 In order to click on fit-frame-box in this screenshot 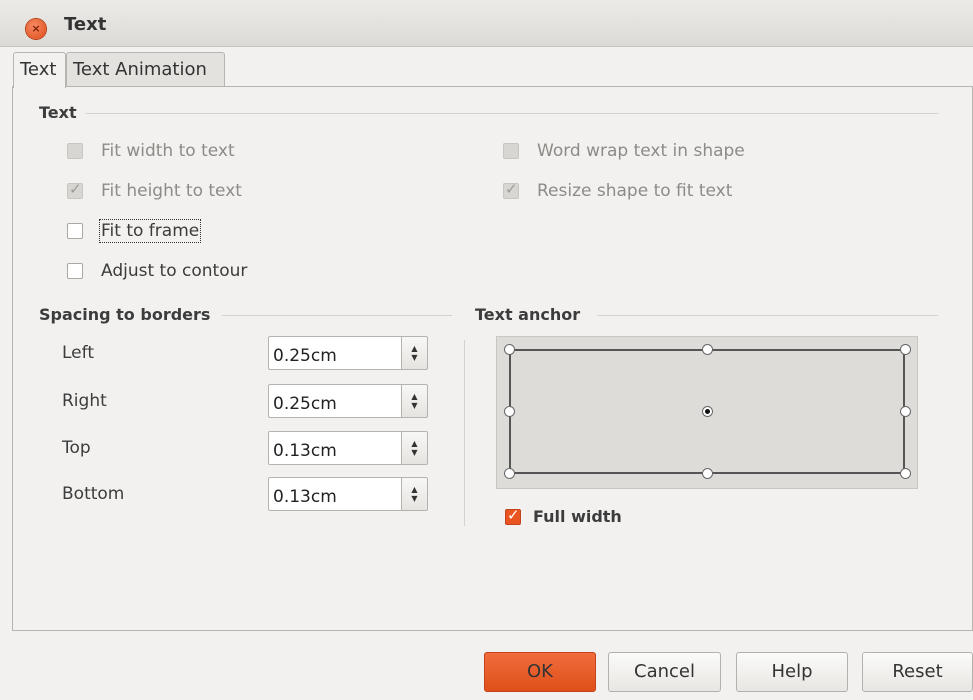, I will do `click(75, 231)`.